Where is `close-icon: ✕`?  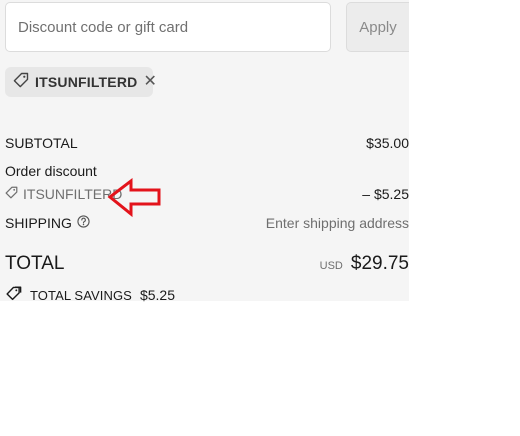 close-icon: ✕ is located at coordinates (149, 82).